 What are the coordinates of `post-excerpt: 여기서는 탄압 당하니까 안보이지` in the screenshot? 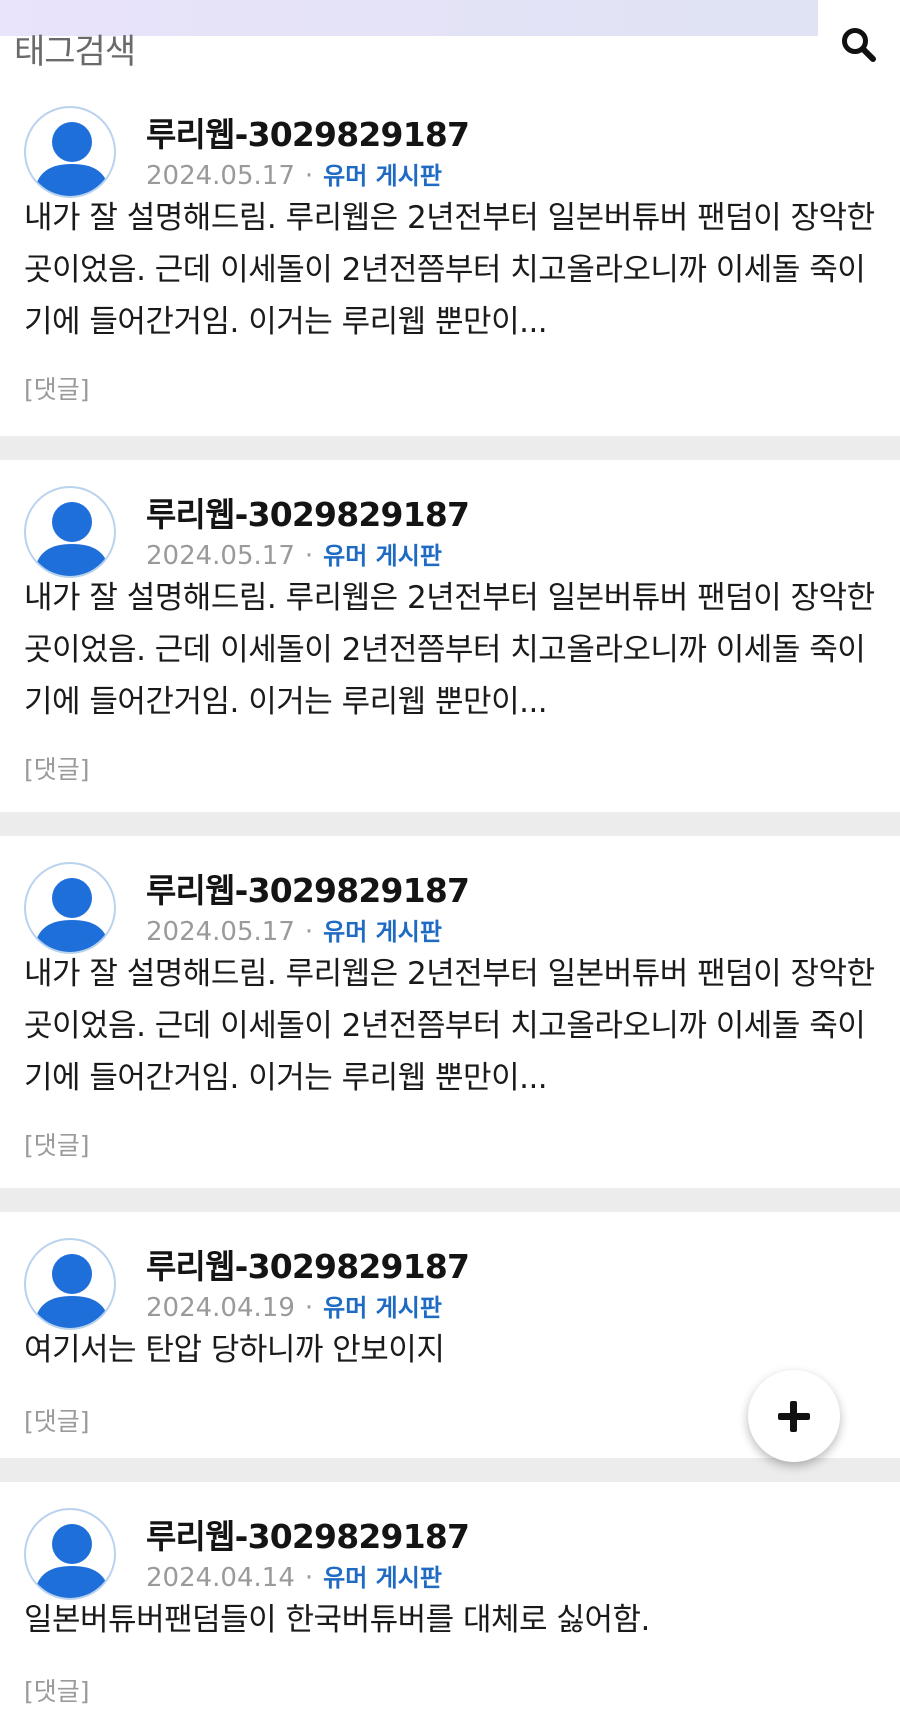 It's located at (450, 1350).